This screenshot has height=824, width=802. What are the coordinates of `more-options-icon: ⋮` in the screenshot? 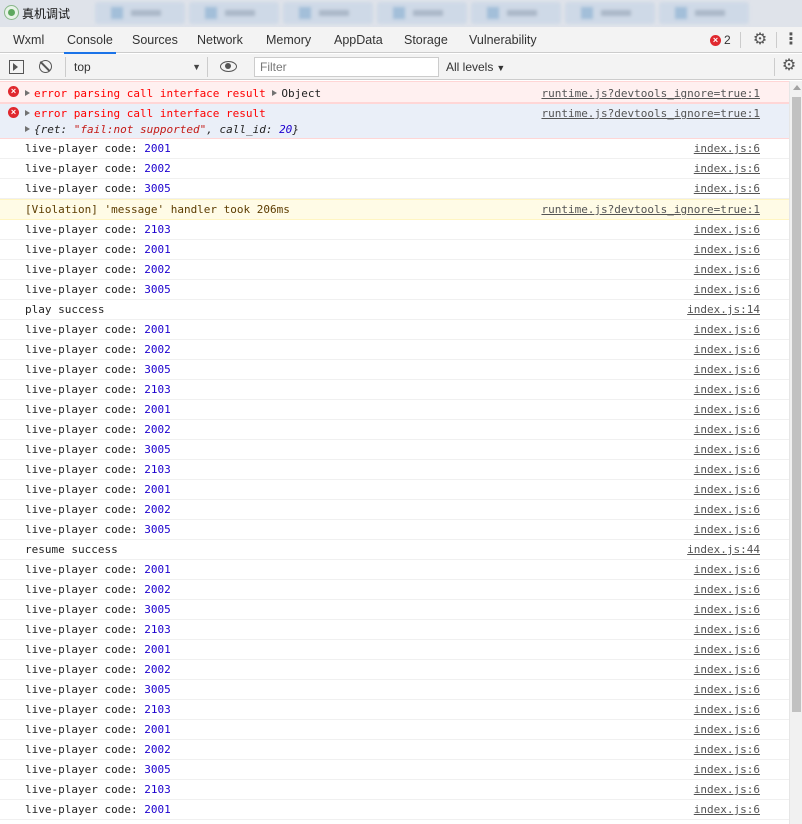 It's located at (791, 40).